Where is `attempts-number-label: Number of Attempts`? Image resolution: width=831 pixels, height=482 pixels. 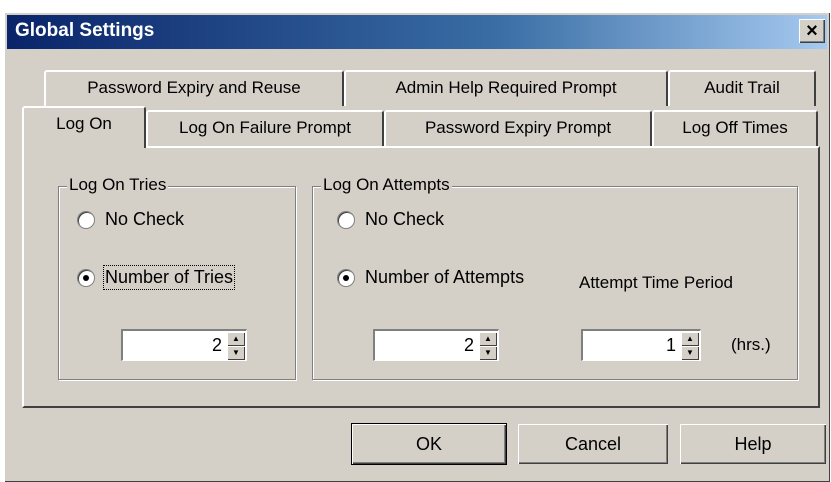 attempts-number-label: Number of Attempts is located at coordinates (445, 277).